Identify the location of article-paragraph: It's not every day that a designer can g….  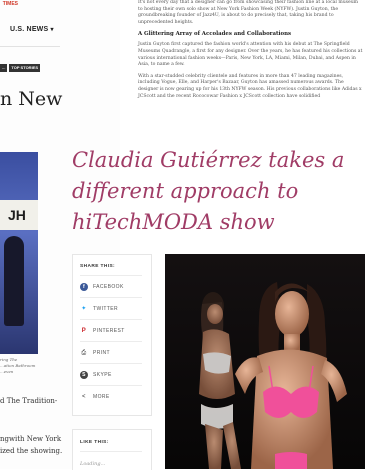
(248, 12).